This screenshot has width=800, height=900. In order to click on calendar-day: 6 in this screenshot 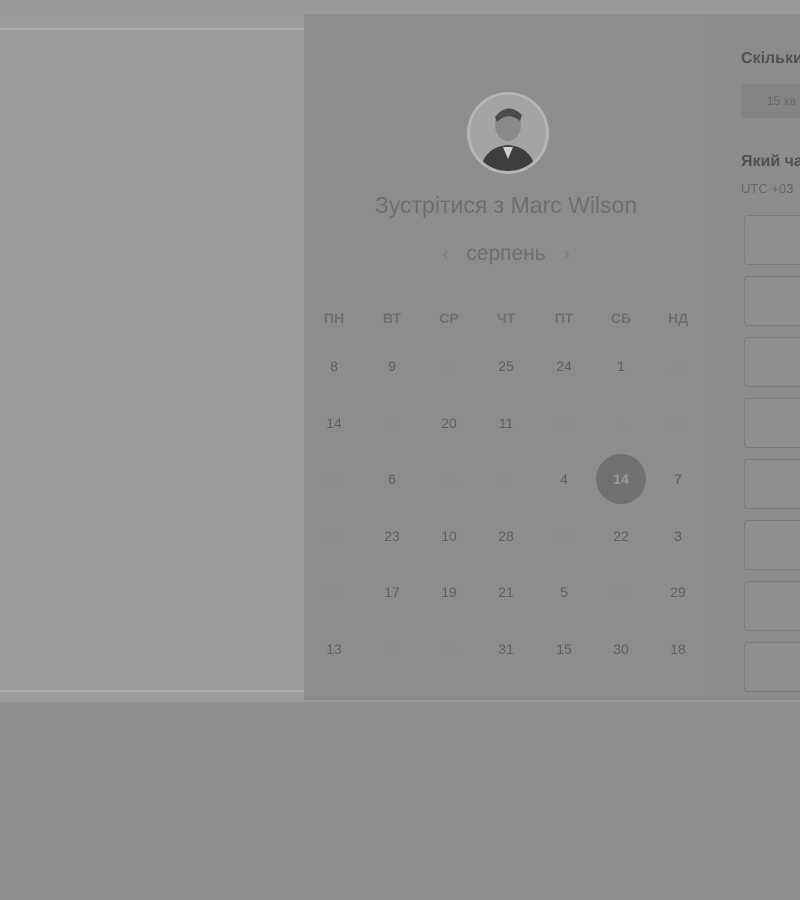, I will do `click(392, 479)`.